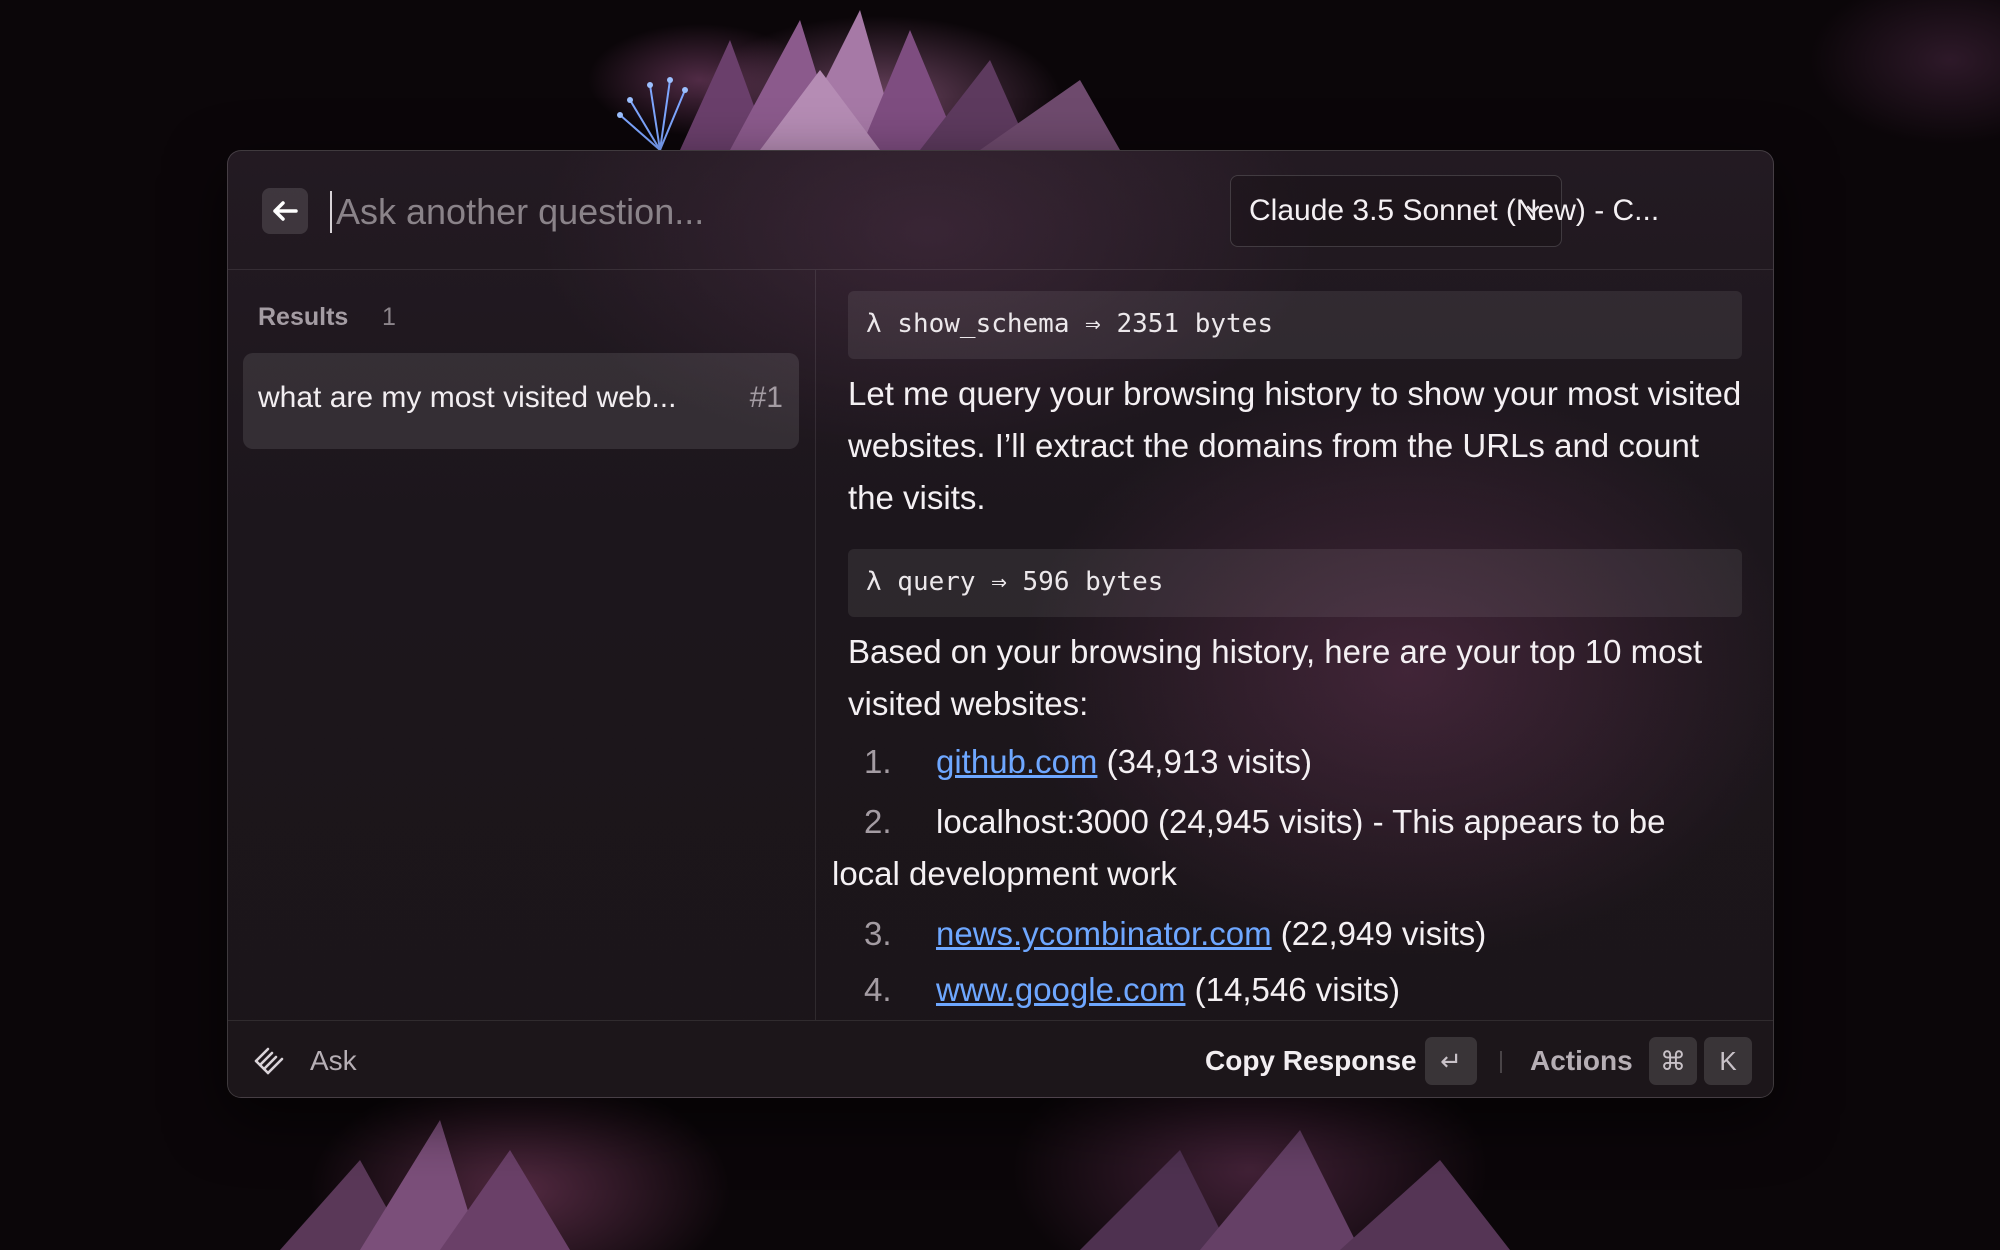 The width and height of the screenshot is (2000, 1250). Describe the element at coordinates (1295, 325) in the screenshot. I see `tool-call-show-schema: λ show_schema ⇒ 2351 bytes` at that location.